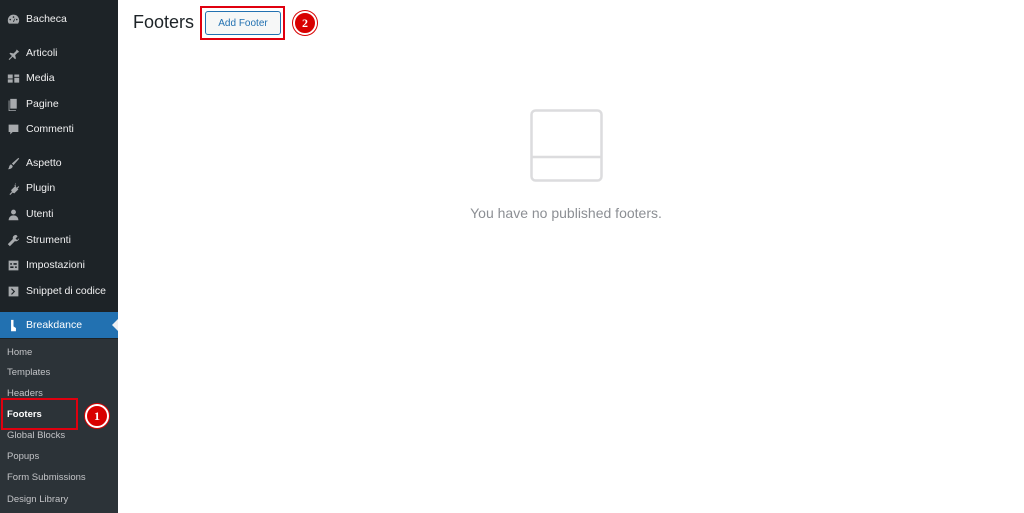  I want to click on menu-label: Impostazioni, so click(55, 265).